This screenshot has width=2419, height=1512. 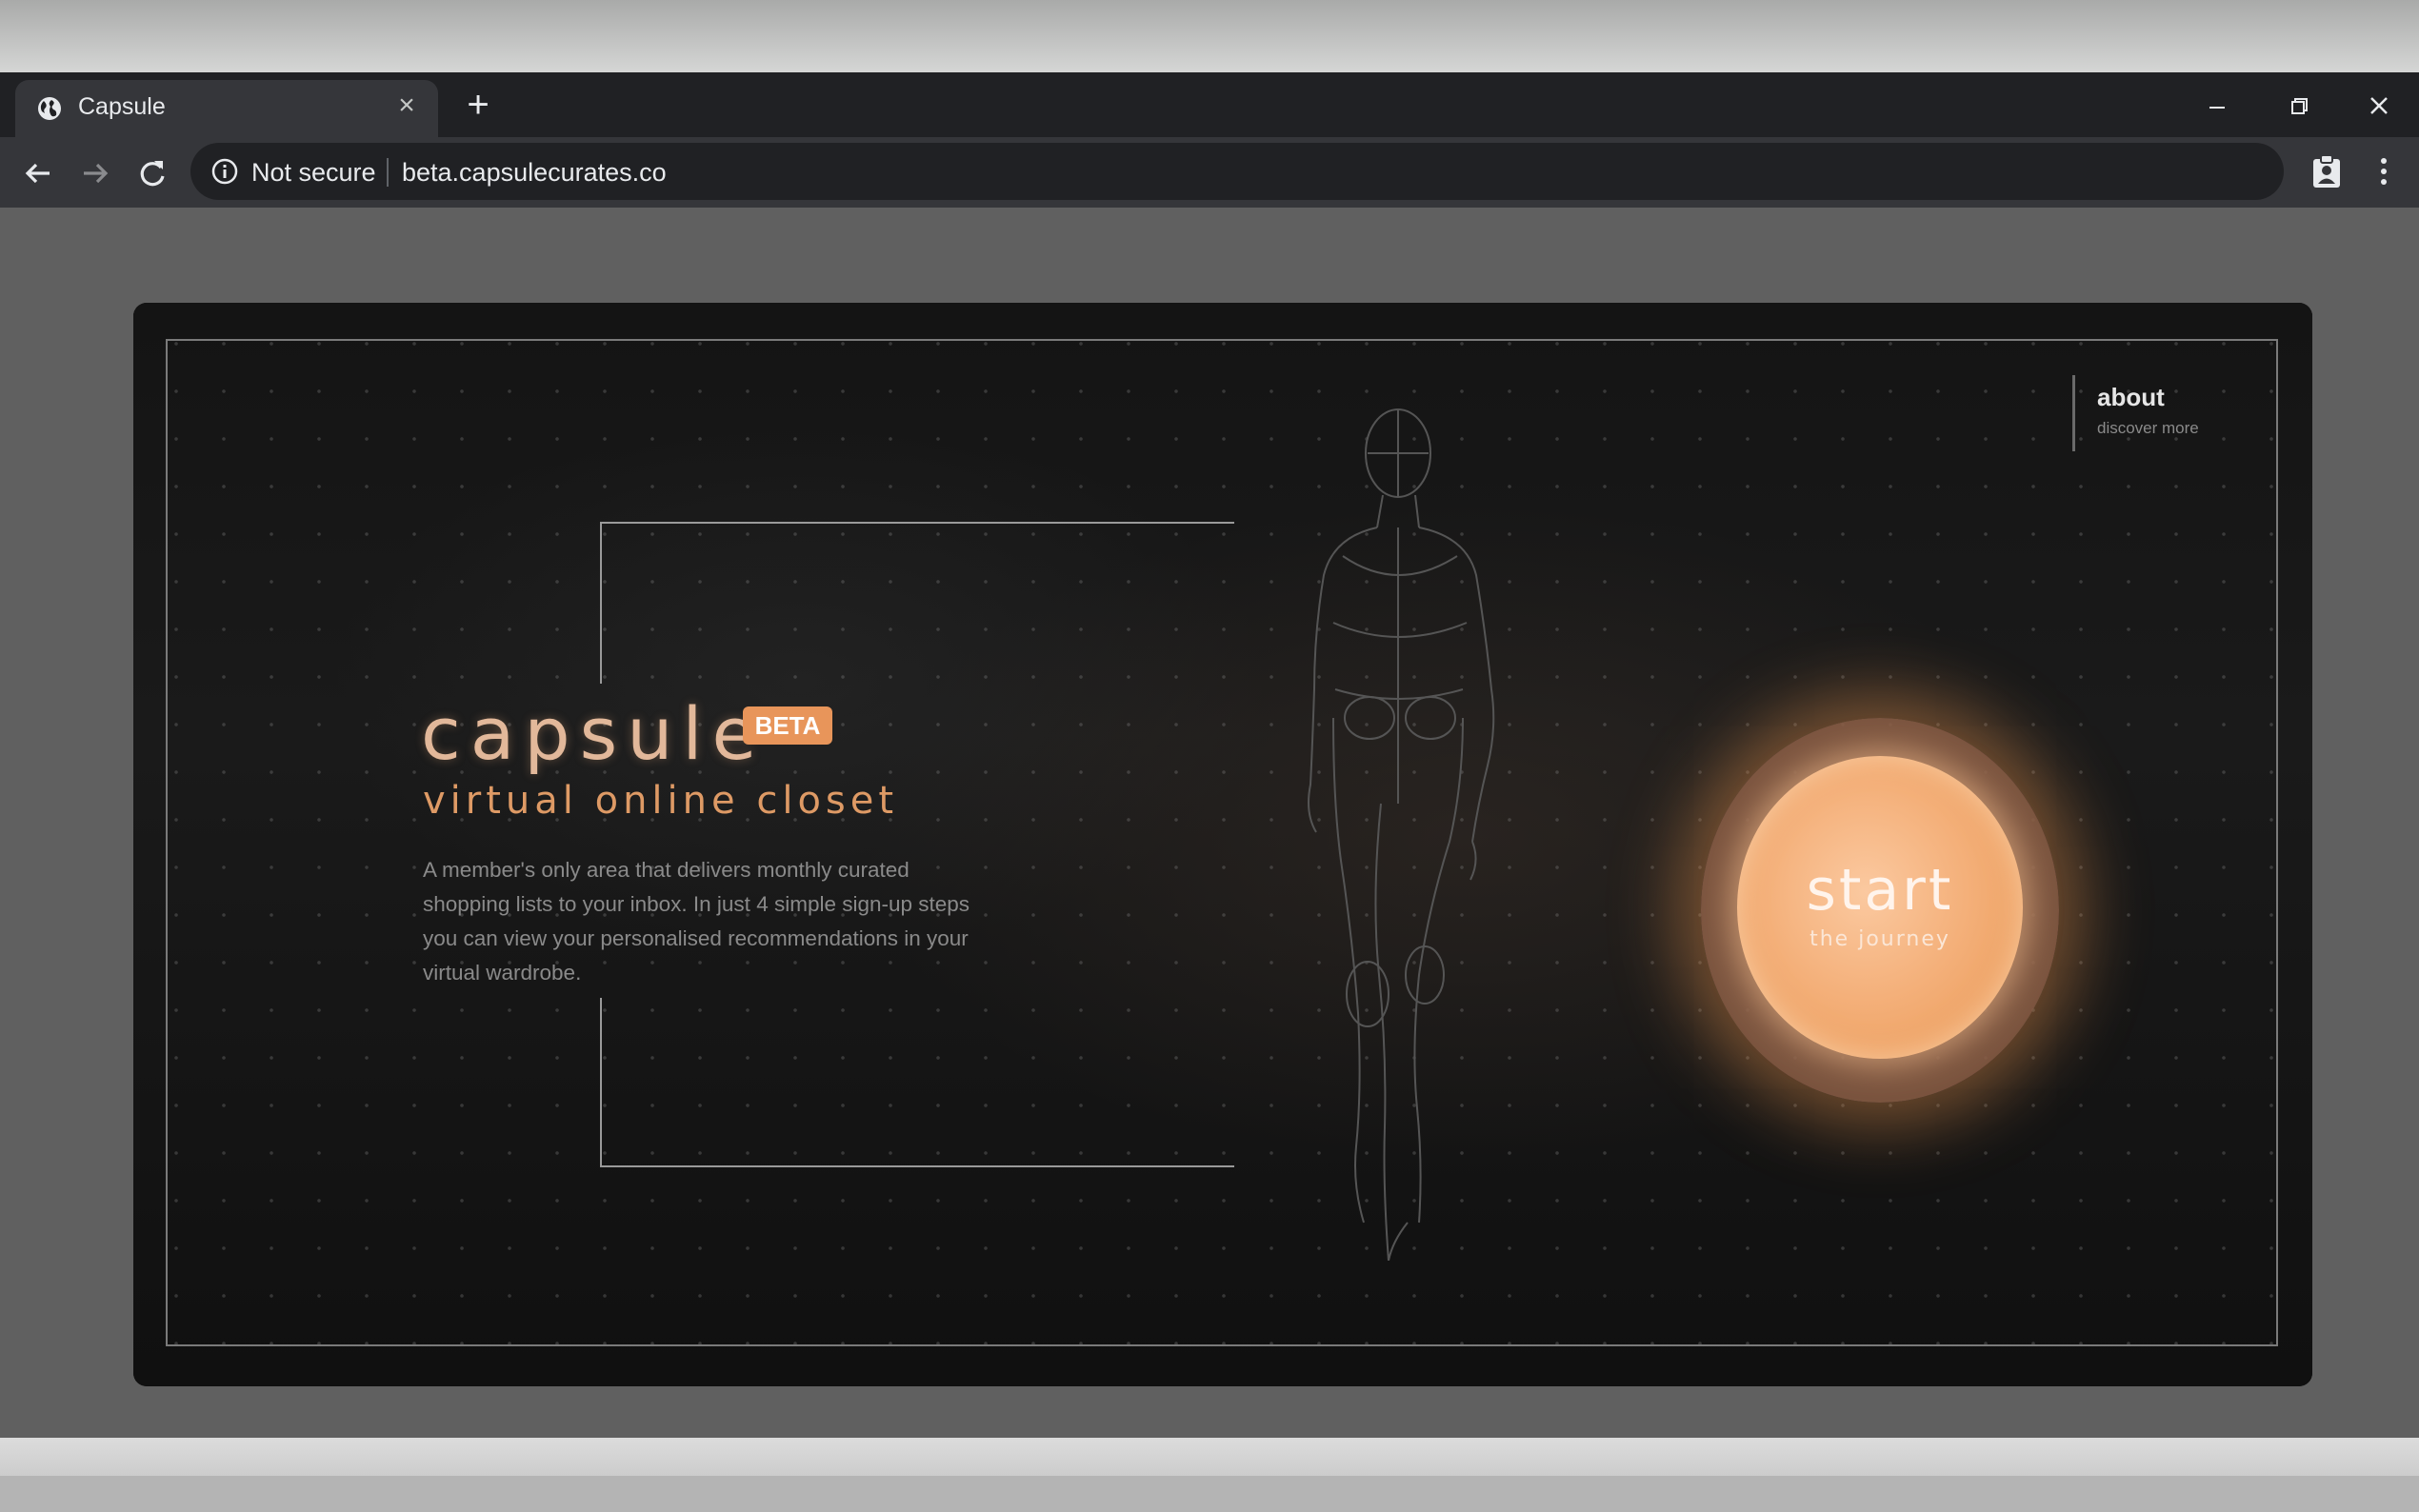 I want to click on beta-badge: BETA, so click(x=787, y=725).